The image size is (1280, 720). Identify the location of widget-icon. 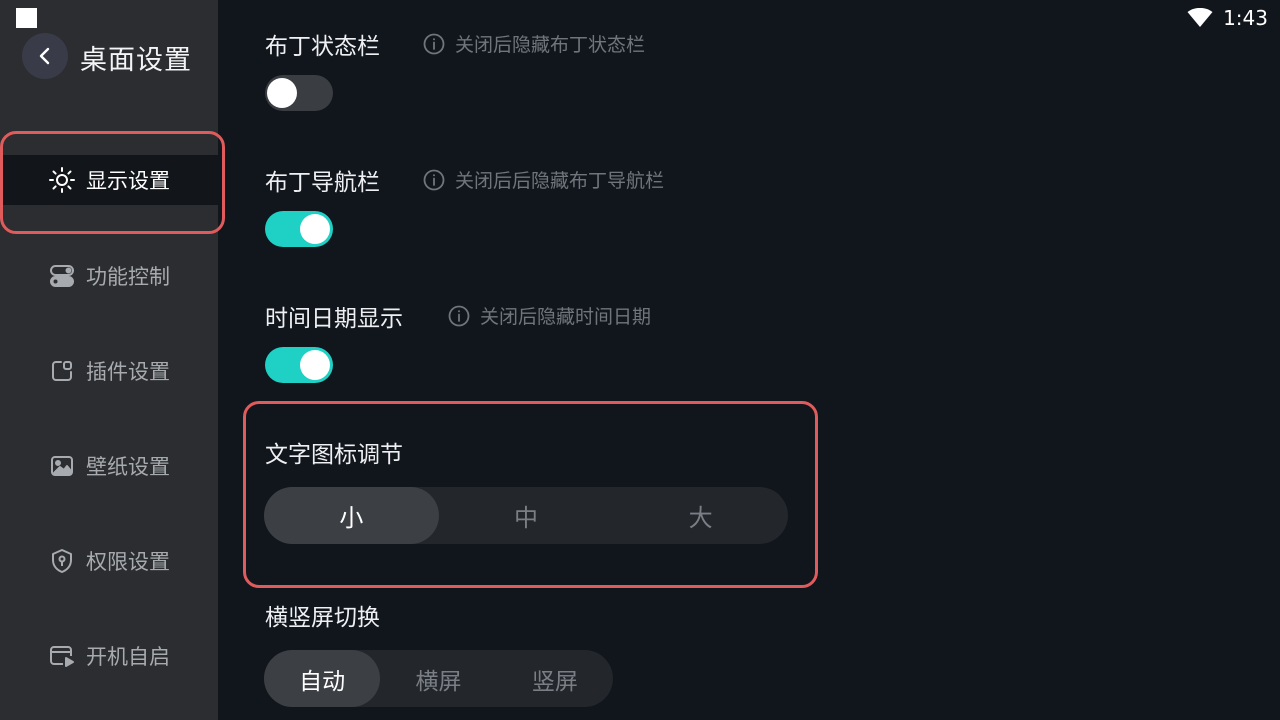
(62, 371).